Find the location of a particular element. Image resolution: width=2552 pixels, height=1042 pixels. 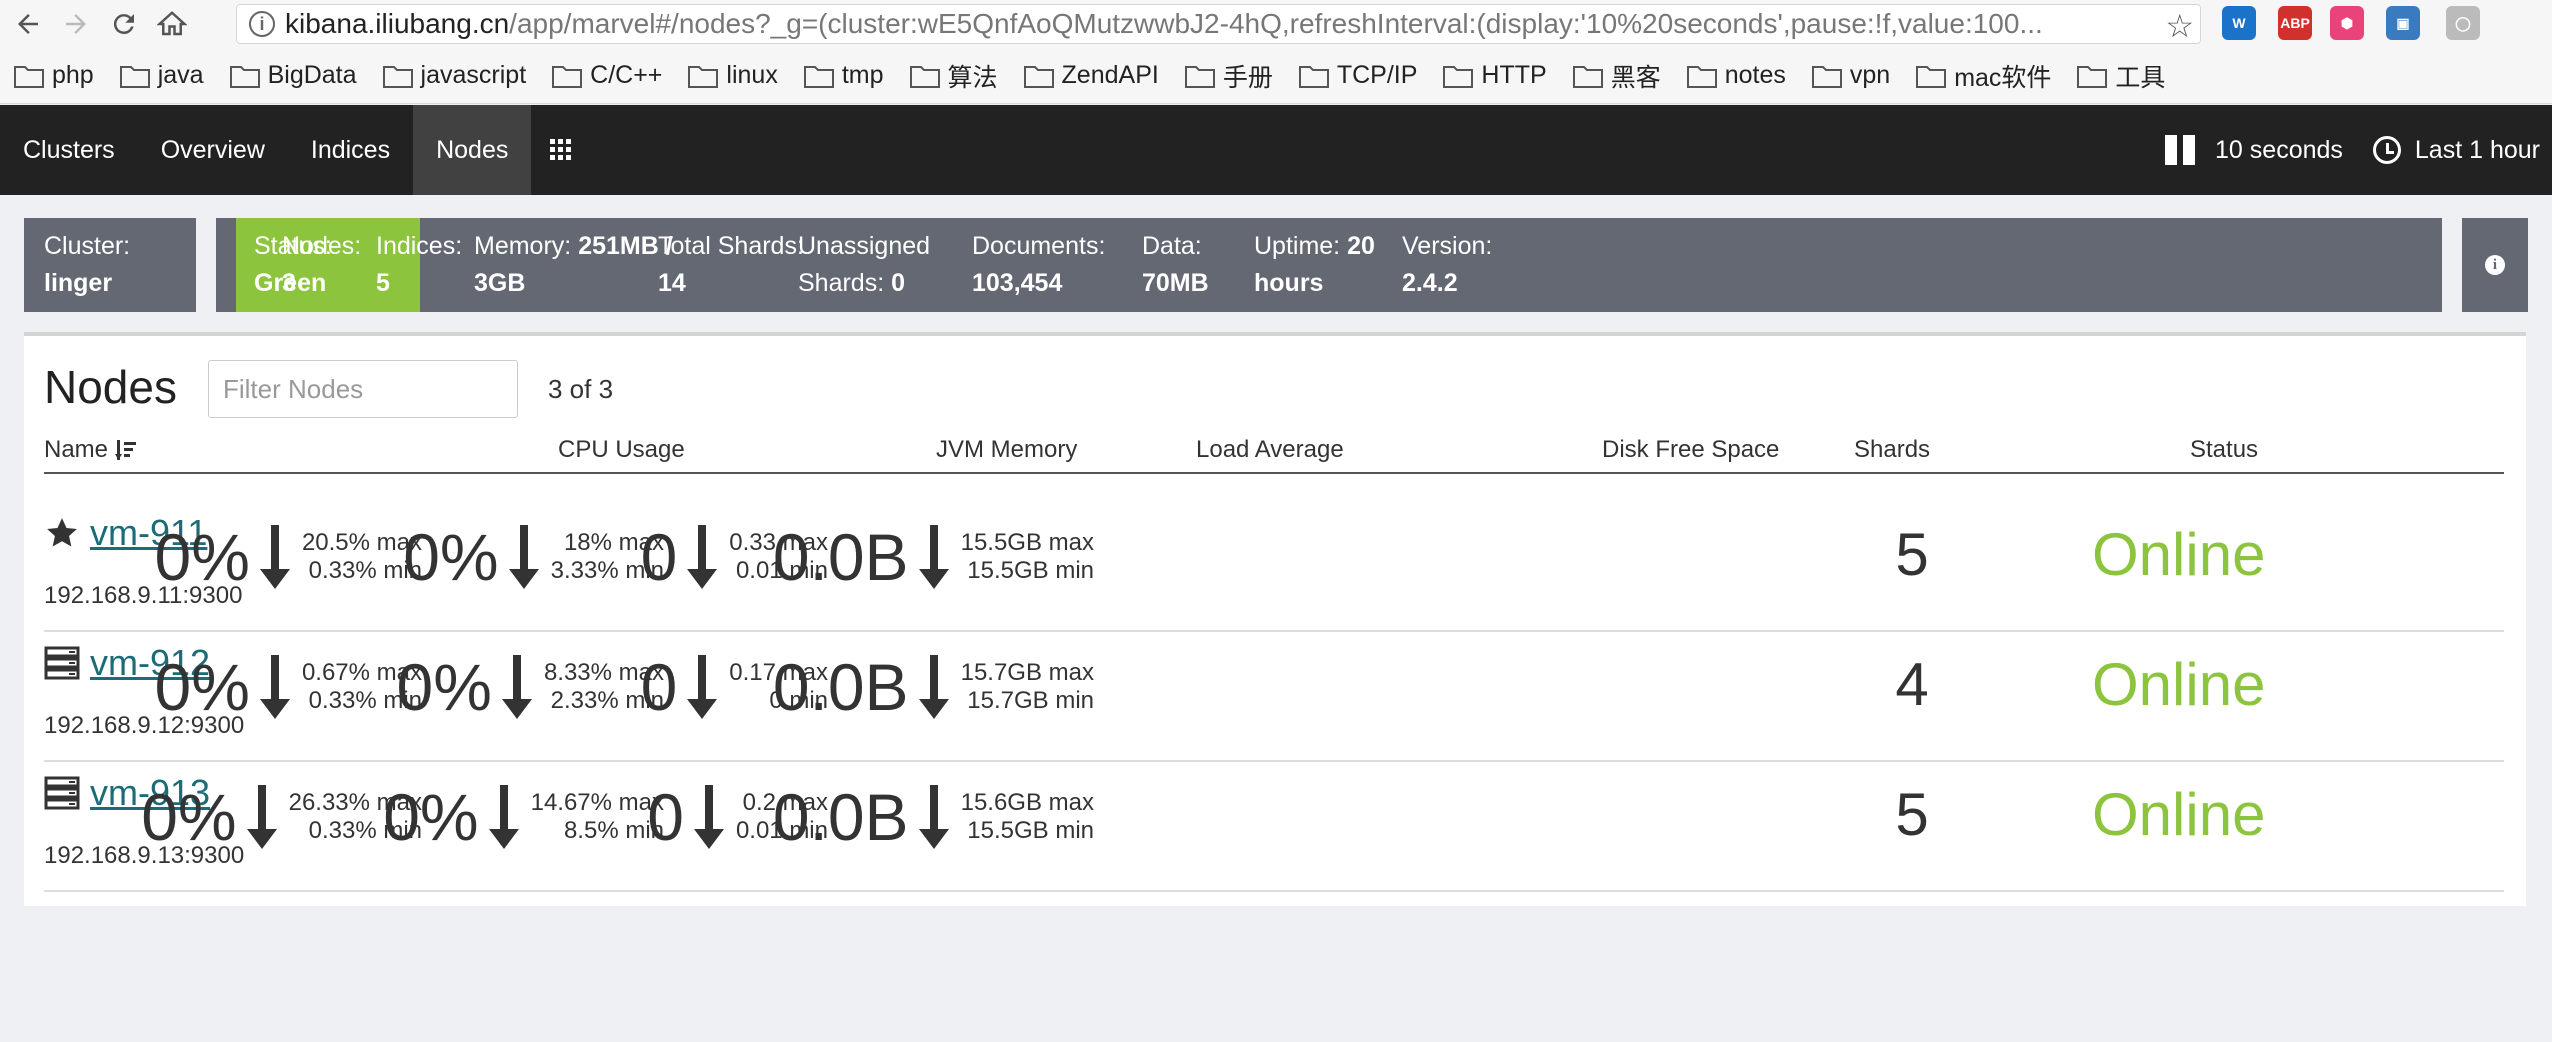

column-header-shards: Shards is located at coordinates (1892, 450).